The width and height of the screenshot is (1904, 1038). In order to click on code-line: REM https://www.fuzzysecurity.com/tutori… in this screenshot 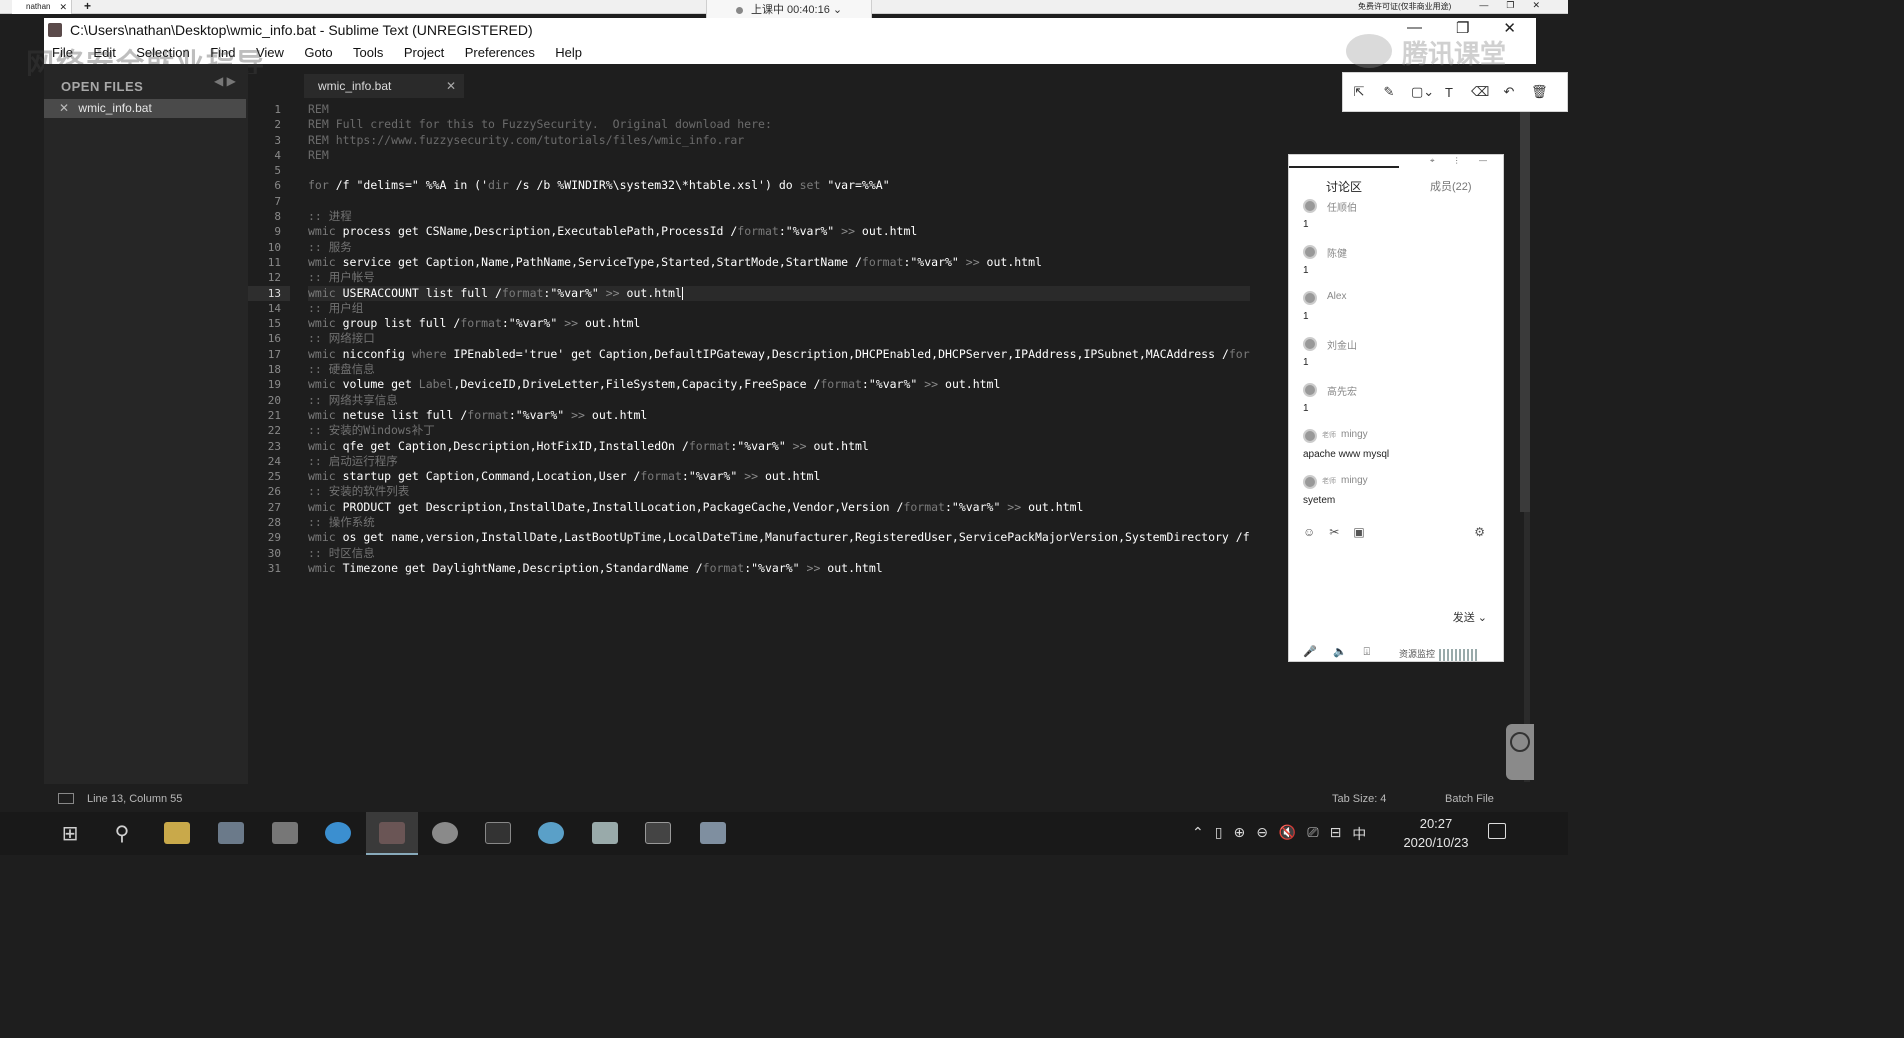, I will do `click(779, 140)`.